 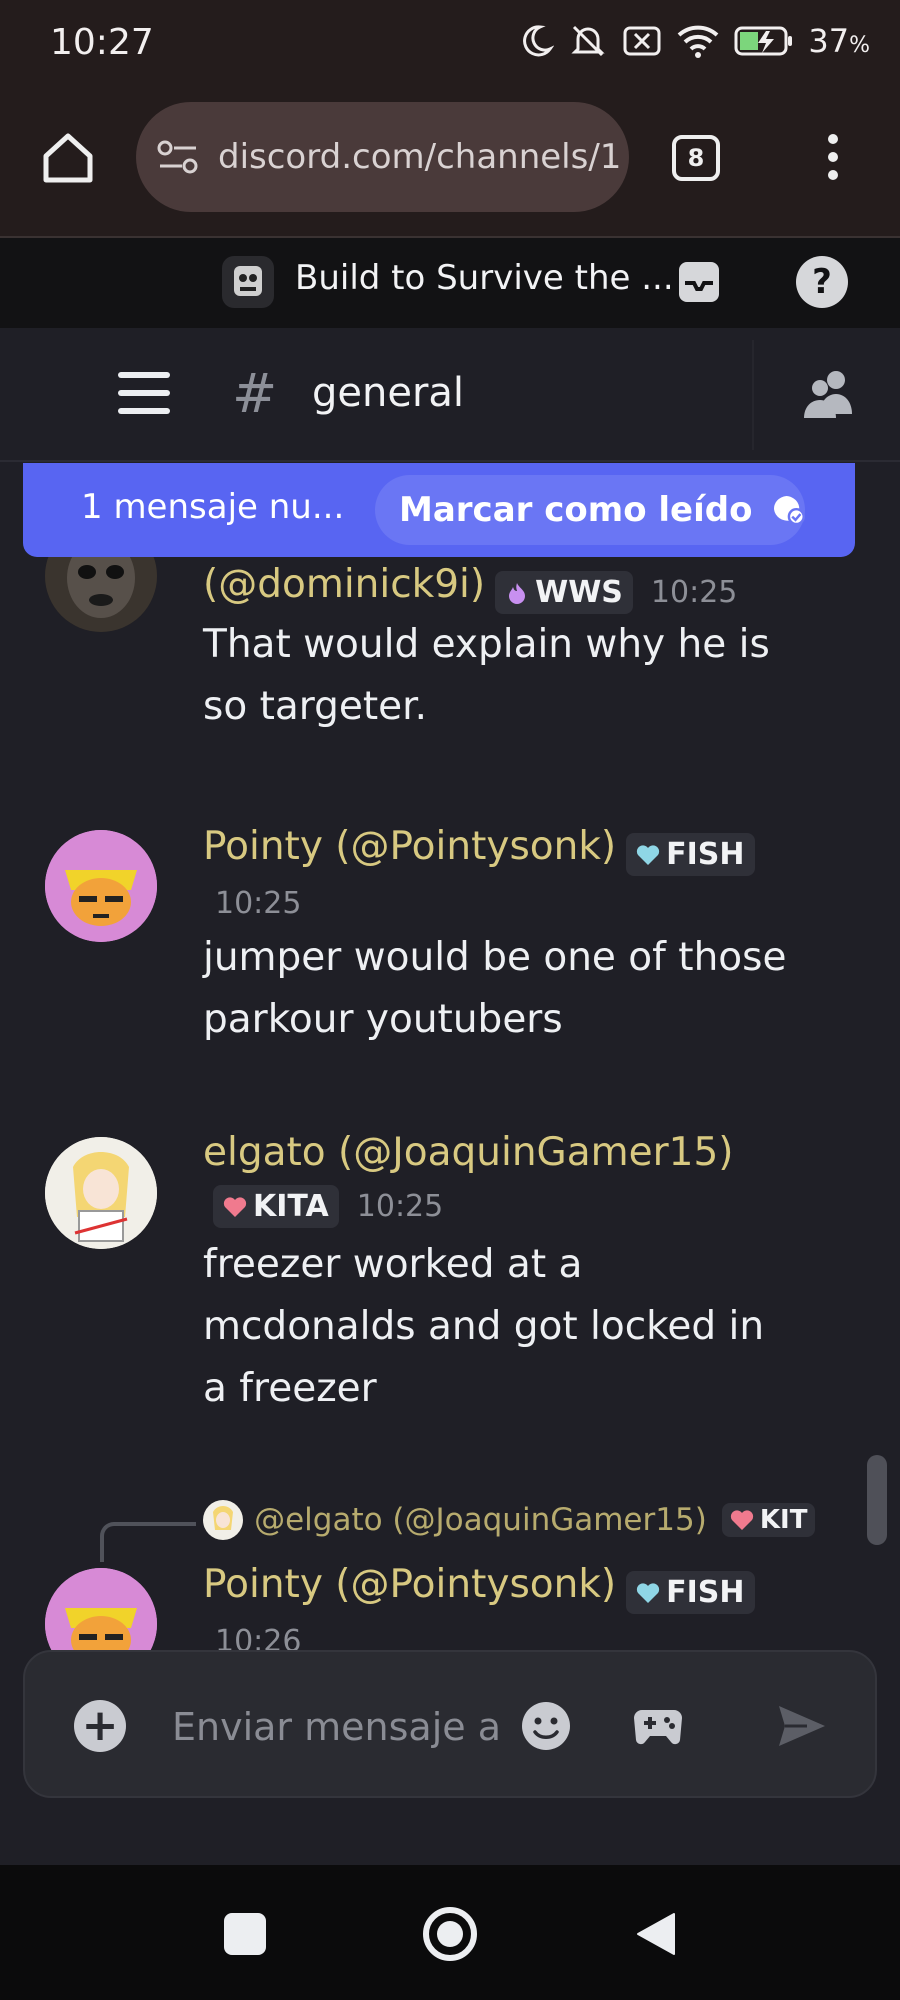 I want to click on message-text-line: a freezer, so click(x=290, y=1388).